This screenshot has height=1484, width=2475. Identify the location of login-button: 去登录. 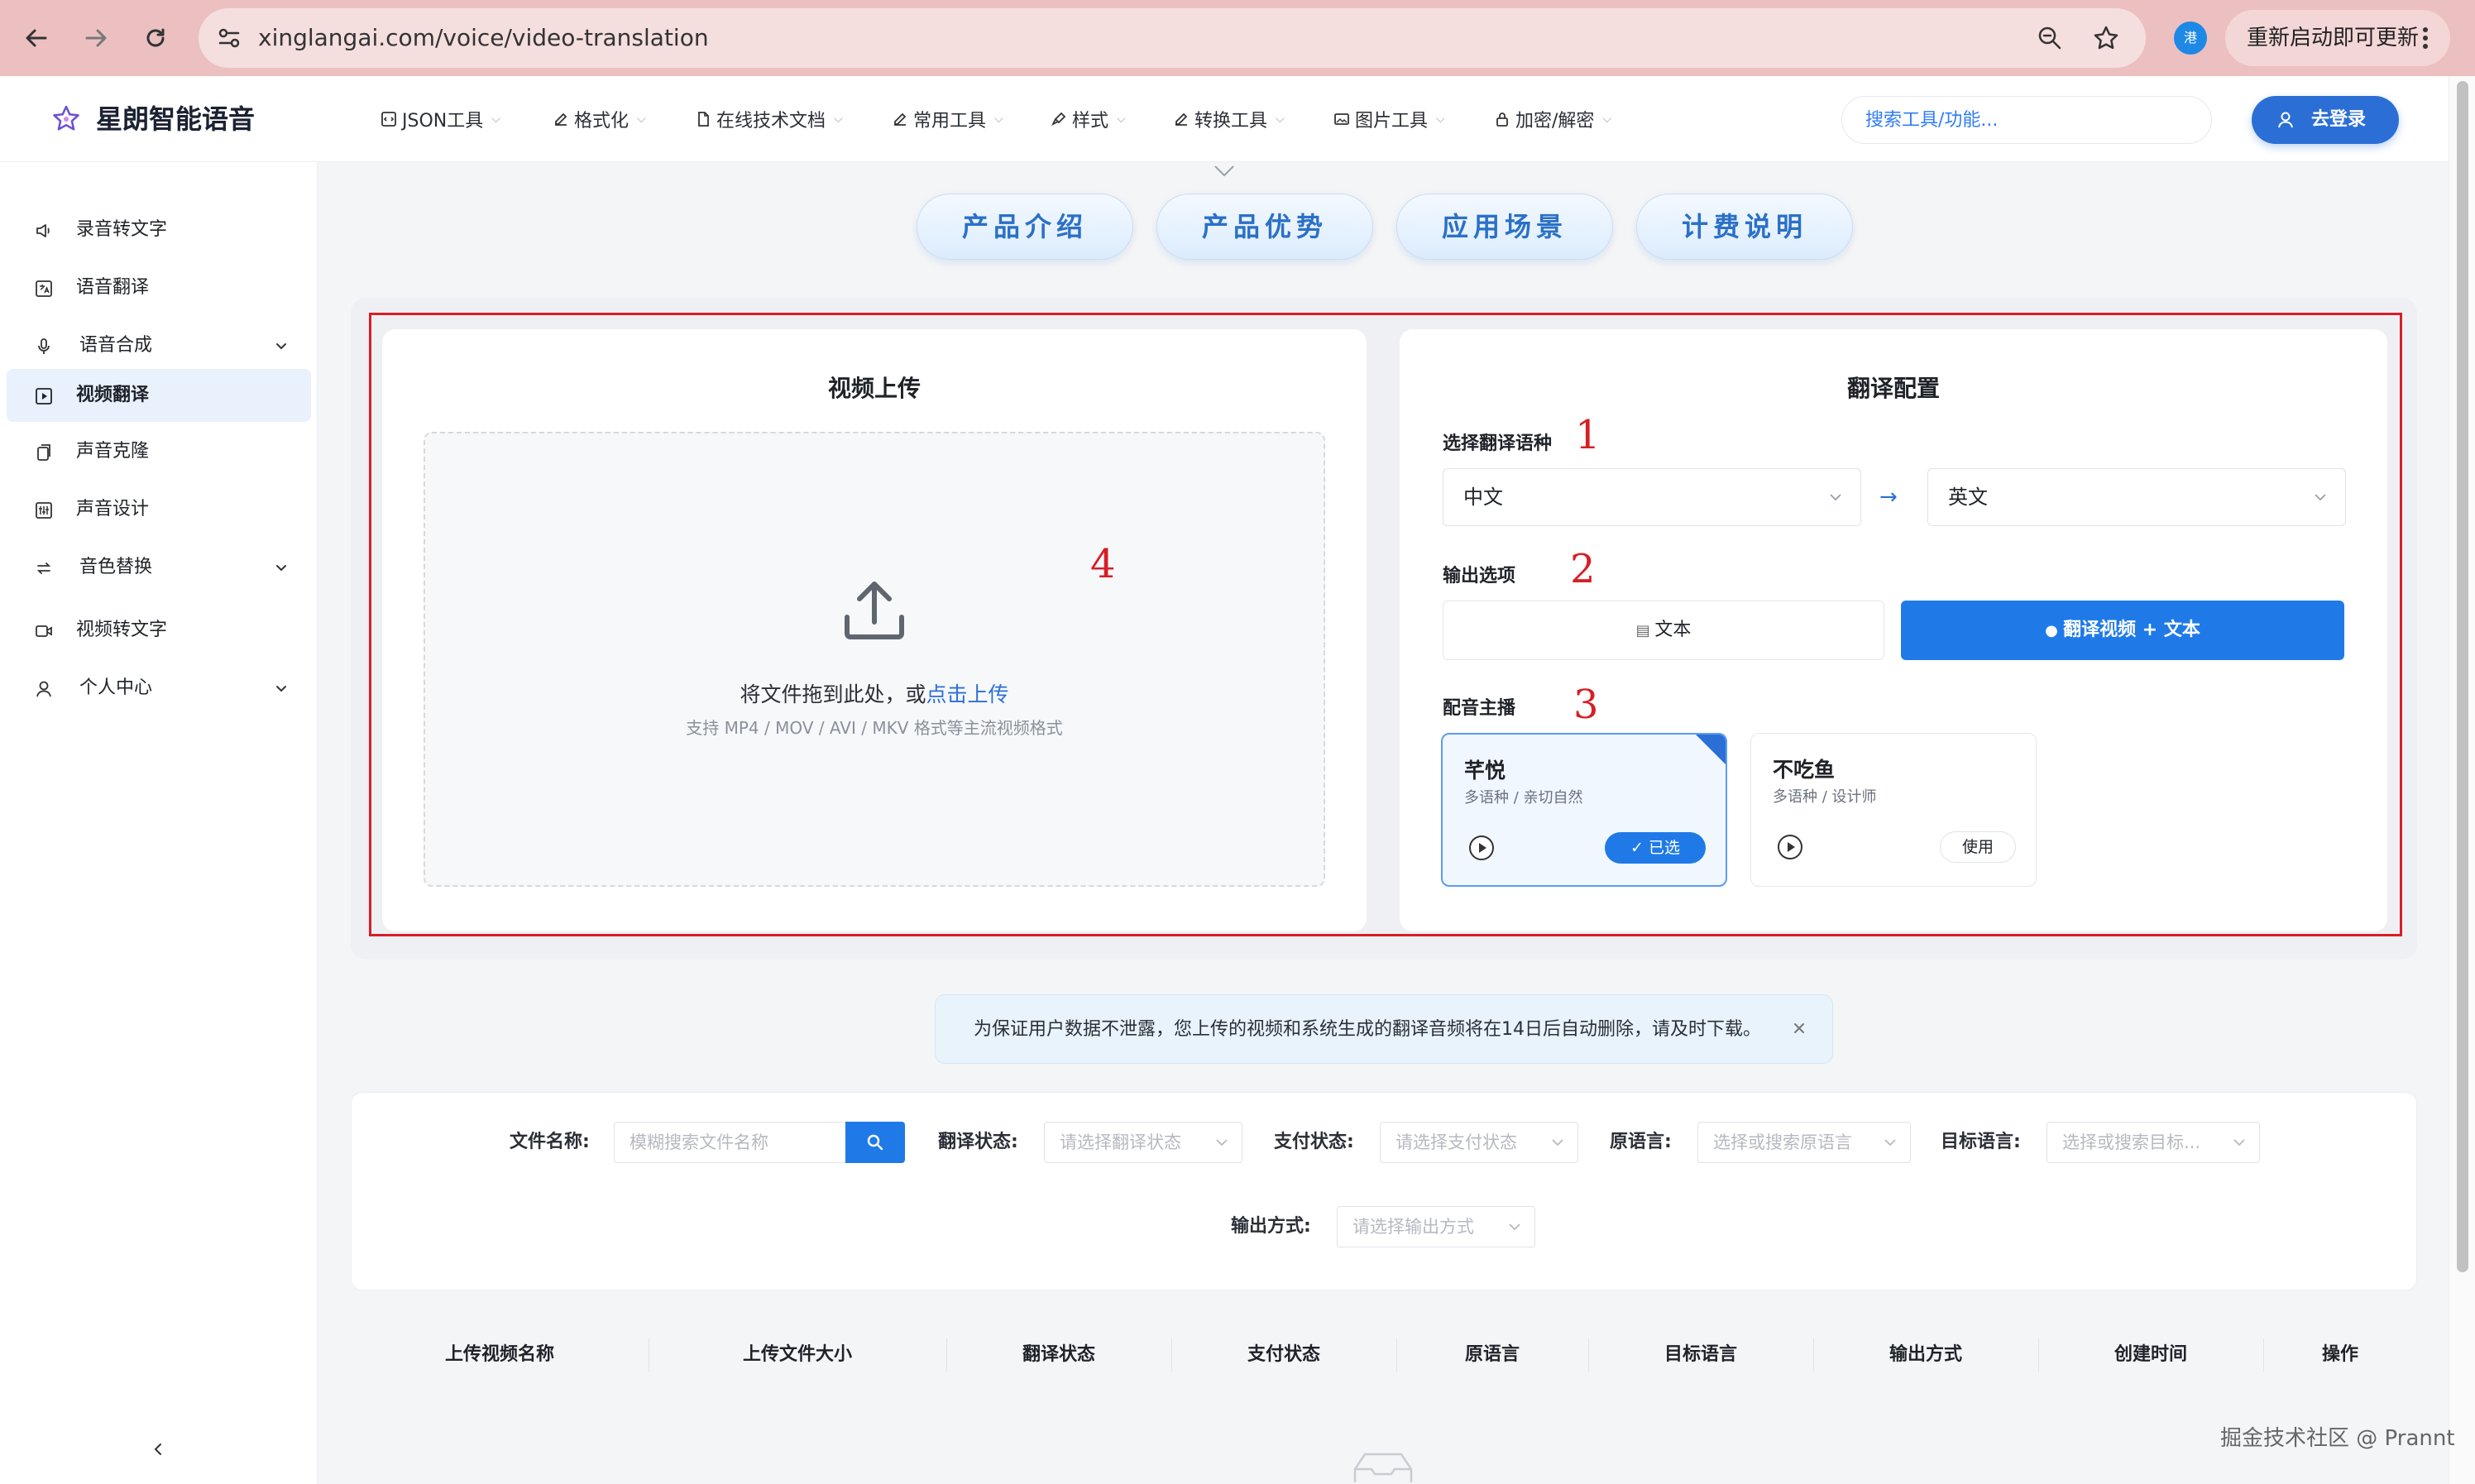
(2325, 120).